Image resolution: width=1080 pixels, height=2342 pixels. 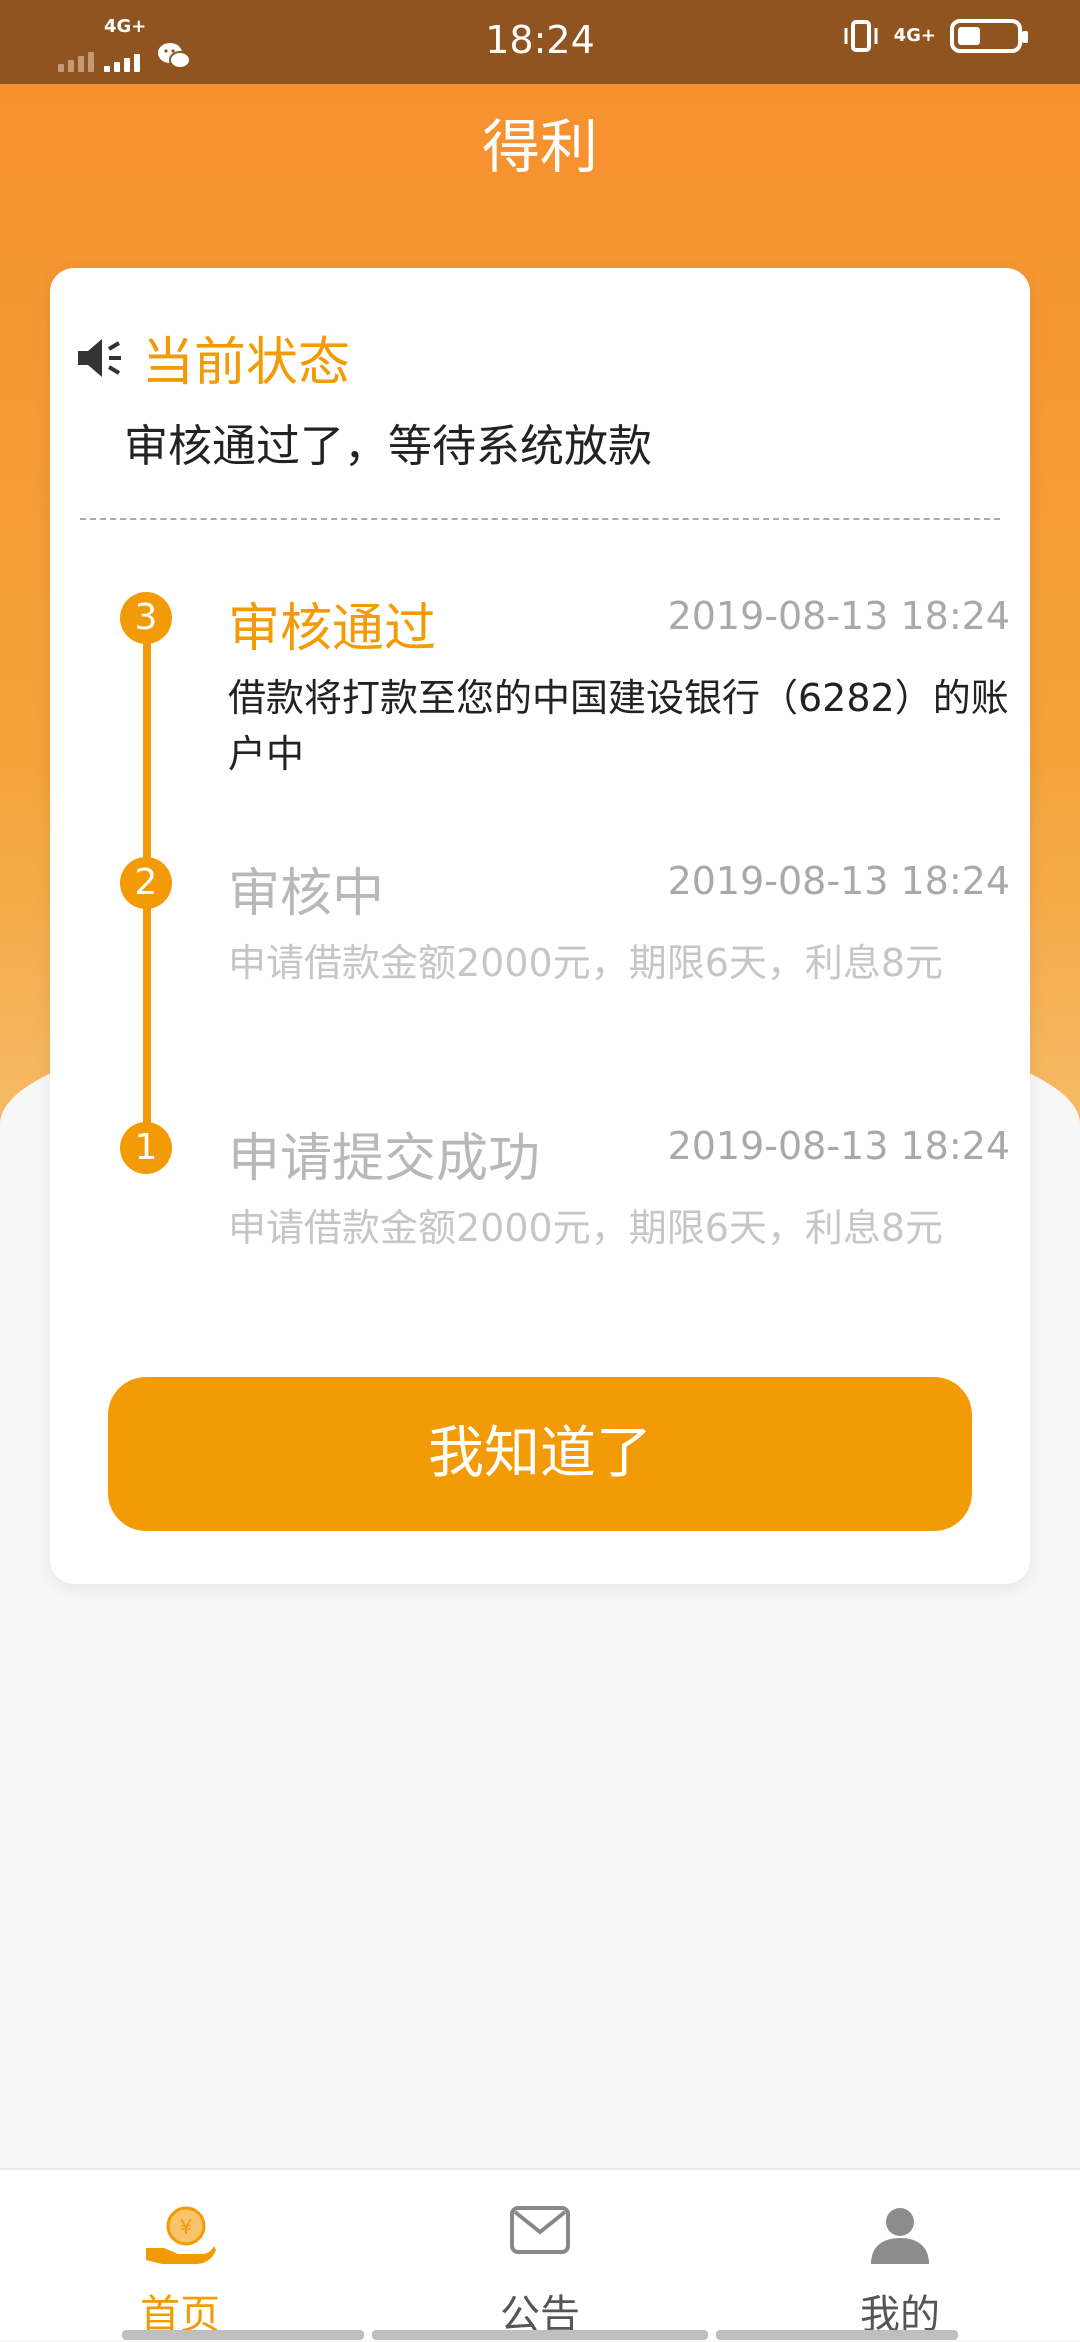 What do you see at coordinates (618, 726) in the screenshot?
I see `step-description: 借款将打款至您的中国建设银行（6282）的账户中` at bounding box center [618, 726].